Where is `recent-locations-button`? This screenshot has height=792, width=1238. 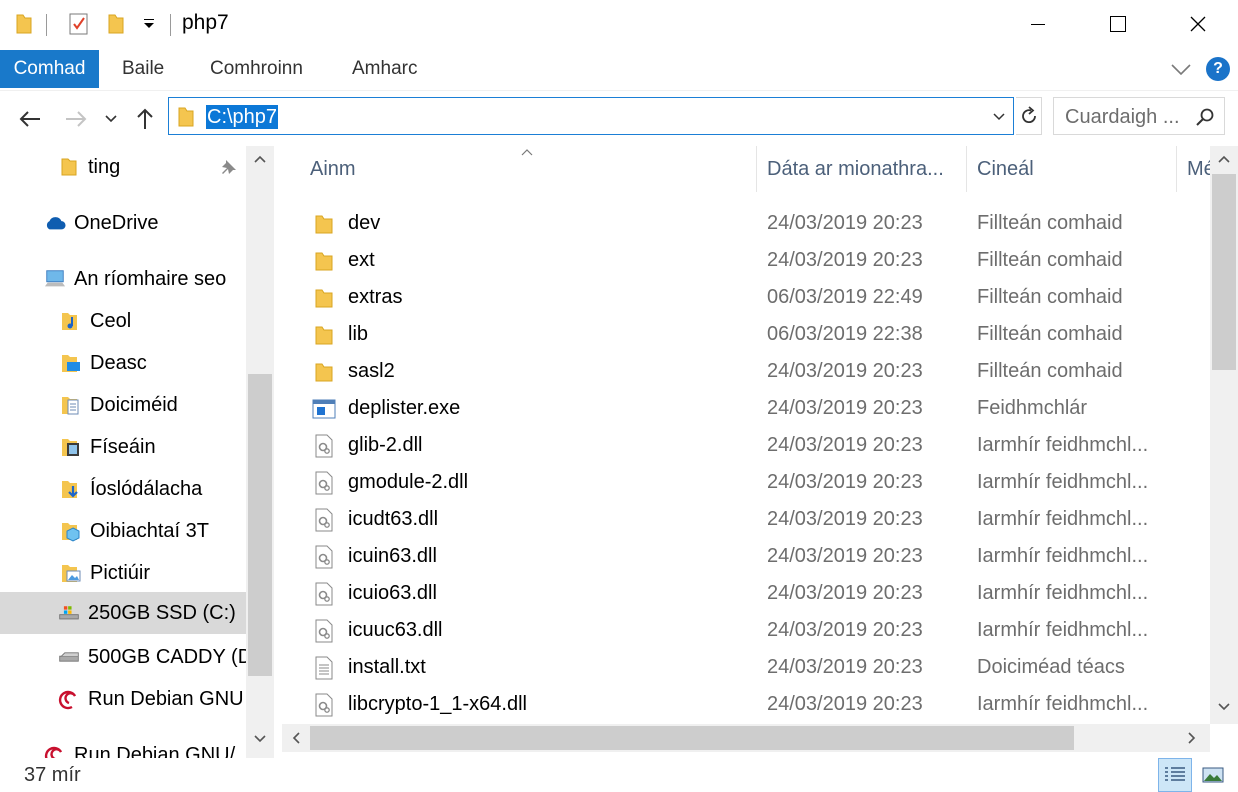 recent-locations-button is located at coordinates (111, 119).